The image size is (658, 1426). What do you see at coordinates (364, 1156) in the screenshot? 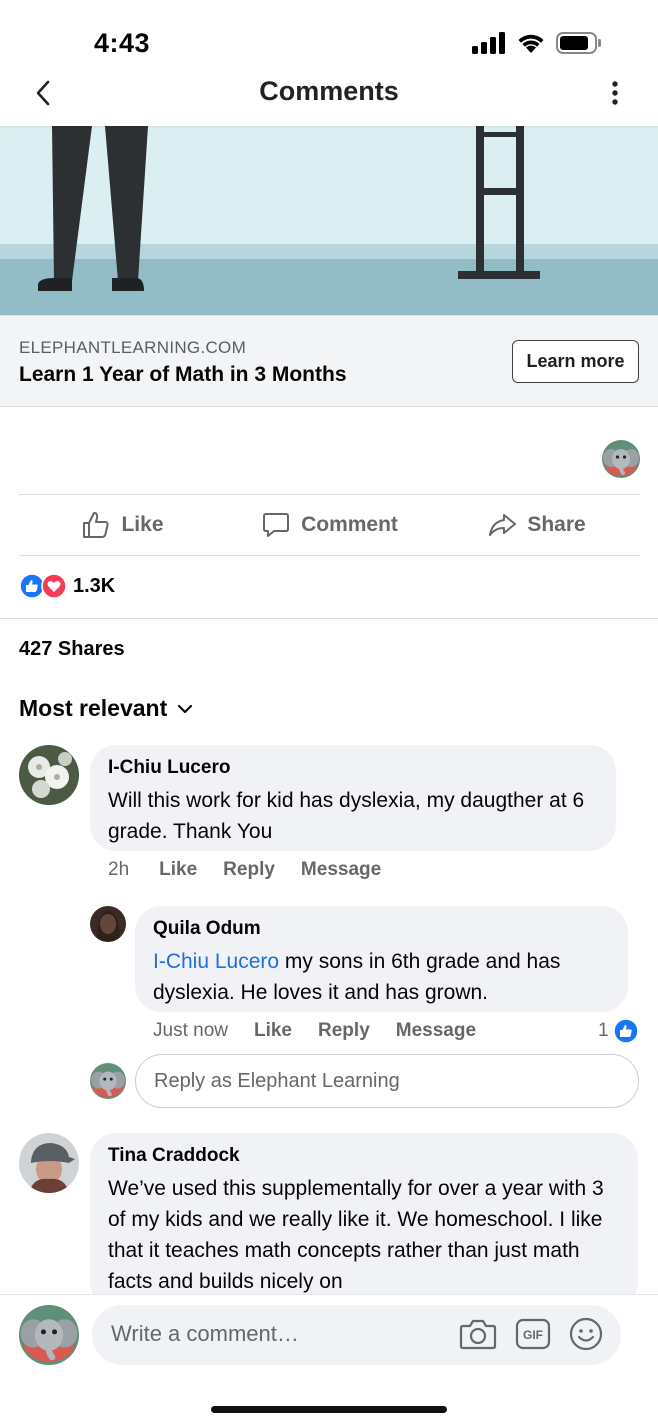
I see `comment-author: Tina Craddock` at bounding box center [364, 1156].